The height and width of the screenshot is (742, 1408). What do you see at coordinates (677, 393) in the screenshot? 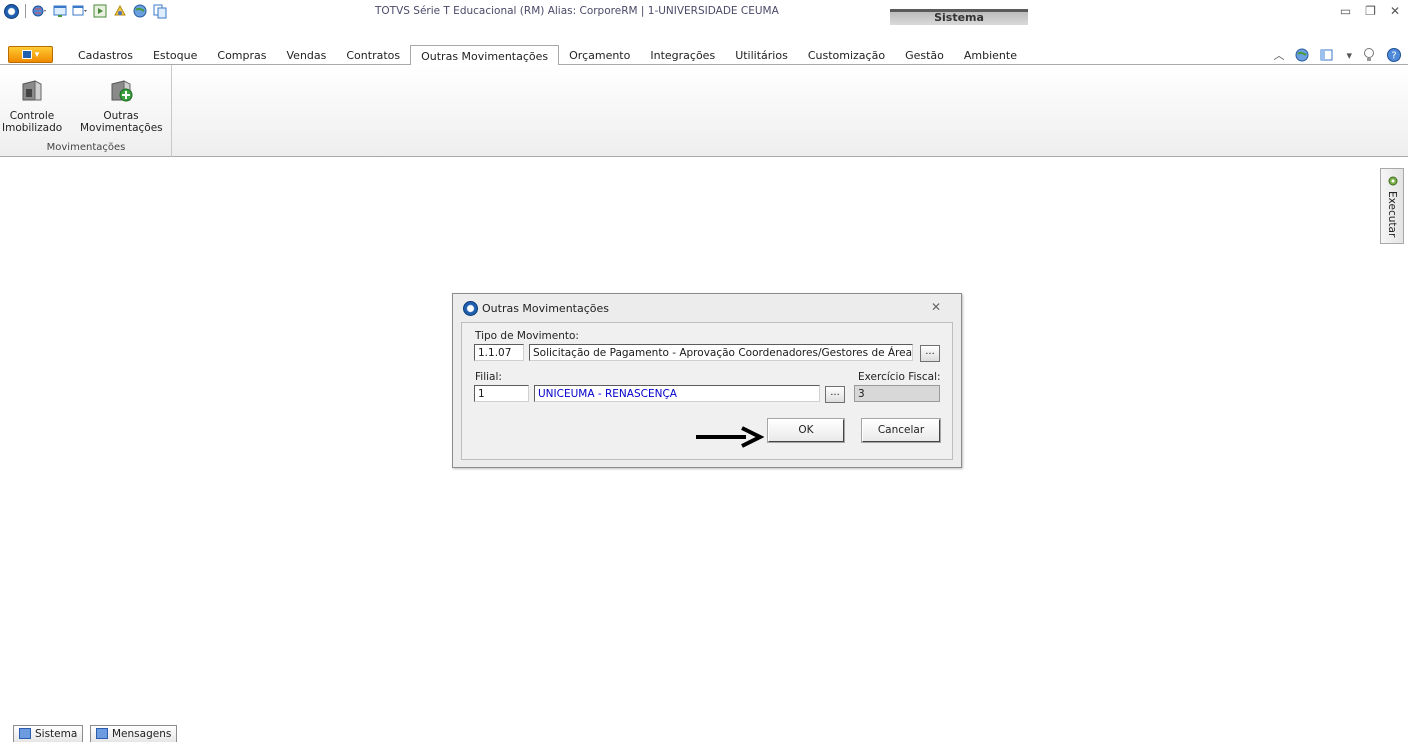
I see `filial-desc-input: UNICEUMA - RENASCENÇA` at bounding box center [677, 393].